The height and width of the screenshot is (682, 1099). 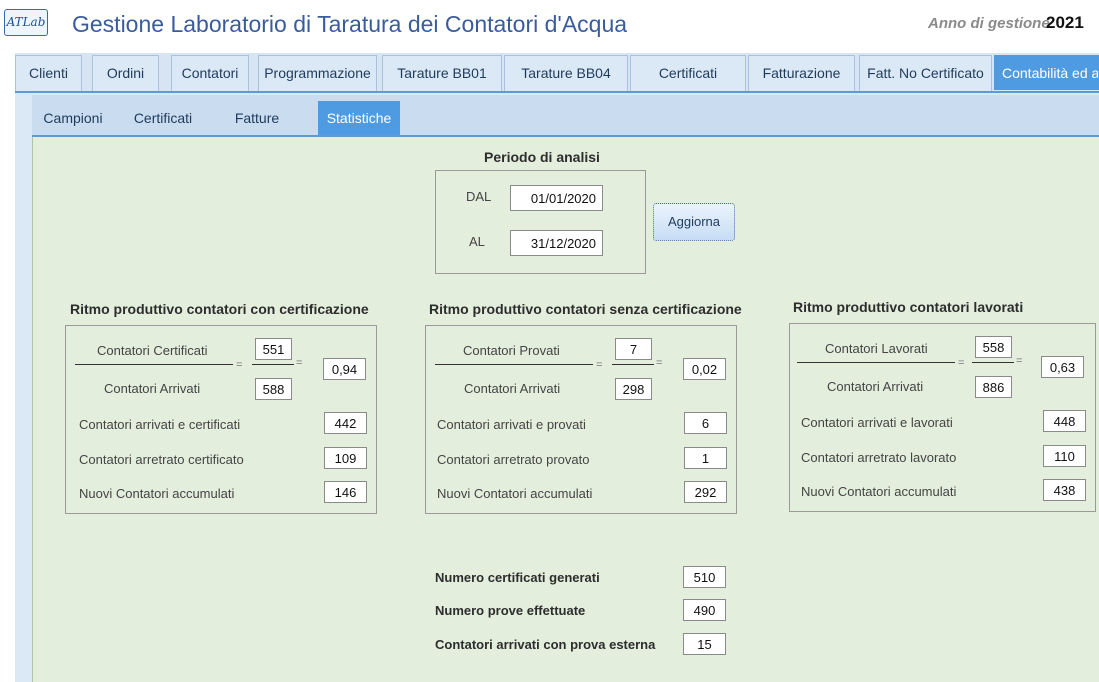 What do you see at coordinates (908, 307) in the screenshot?
I see `section-title-worked: Ritmo produttivo contatori lavorati` at bounding box center [908, 307].